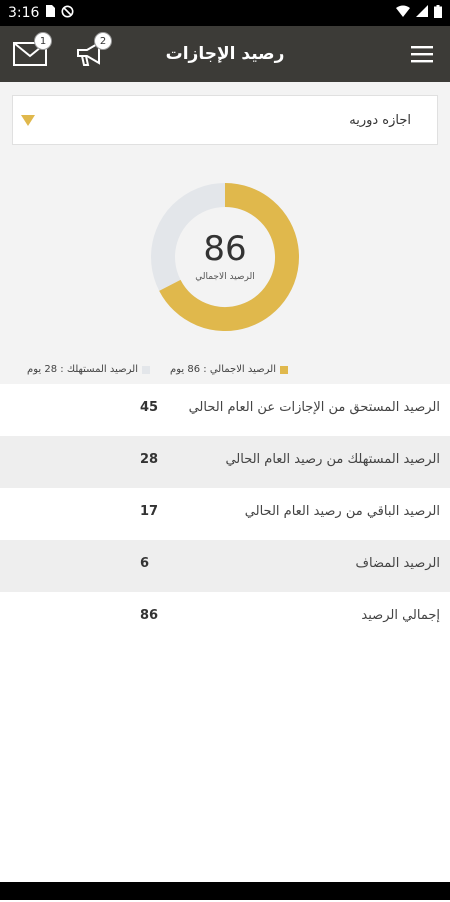  I want to click on chart-center: 86 الرصيد الاجمالي, so click(225, 257).